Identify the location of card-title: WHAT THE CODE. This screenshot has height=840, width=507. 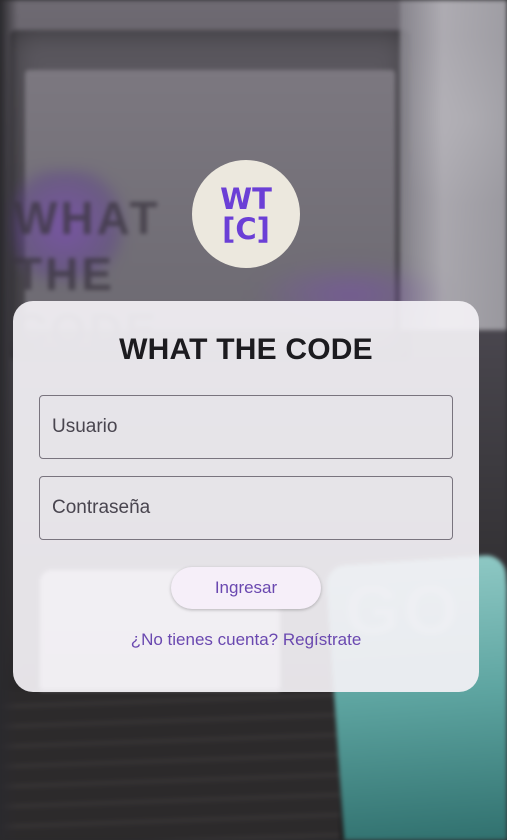
(246, 349).